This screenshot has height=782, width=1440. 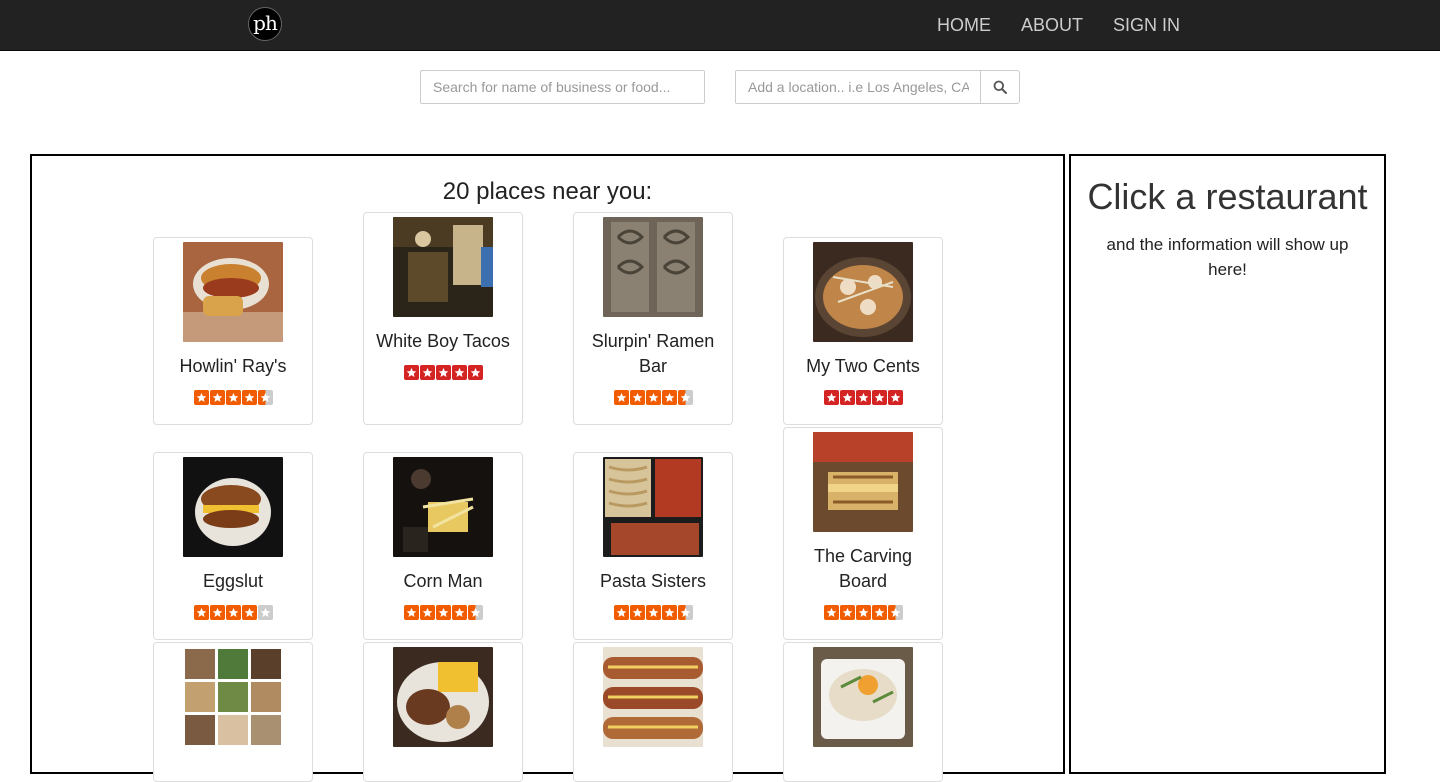 What do you see at coordinates (443, 318) in the screenshot?
I see `restaurant-card: White Boy Tacos` at bounding box center [443, 318].